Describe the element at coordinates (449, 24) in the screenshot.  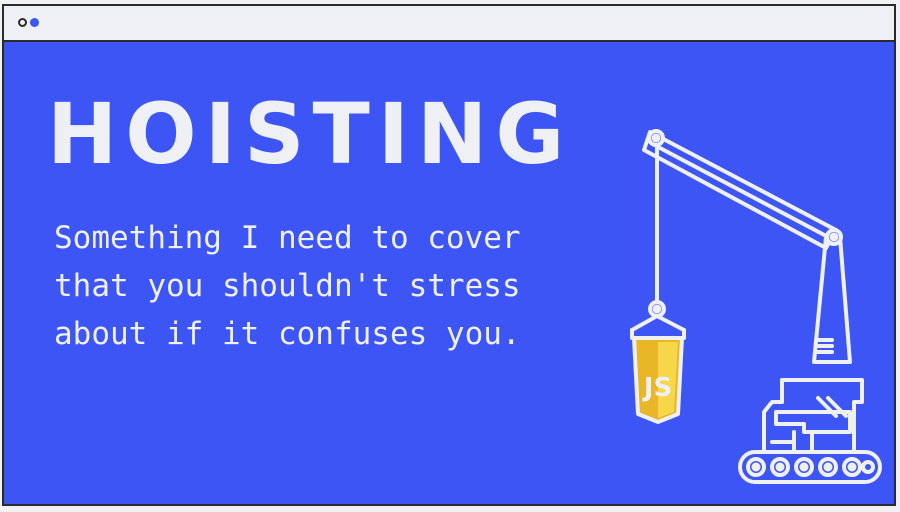
I see `window-titlebar` at that location.